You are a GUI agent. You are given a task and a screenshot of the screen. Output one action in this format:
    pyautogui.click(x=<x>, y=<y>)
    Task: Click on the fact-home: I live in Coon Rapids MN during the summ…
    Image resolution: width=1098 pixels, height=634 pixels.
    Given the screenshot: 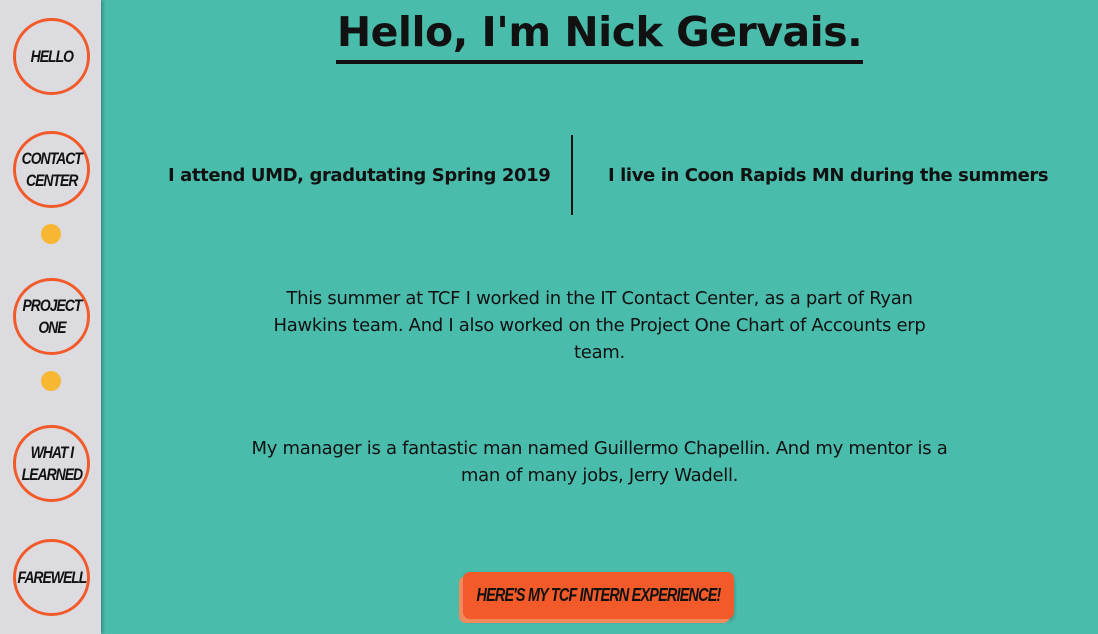 What is the action you would take?
    pyautogui.click(x=828, y=175)
    